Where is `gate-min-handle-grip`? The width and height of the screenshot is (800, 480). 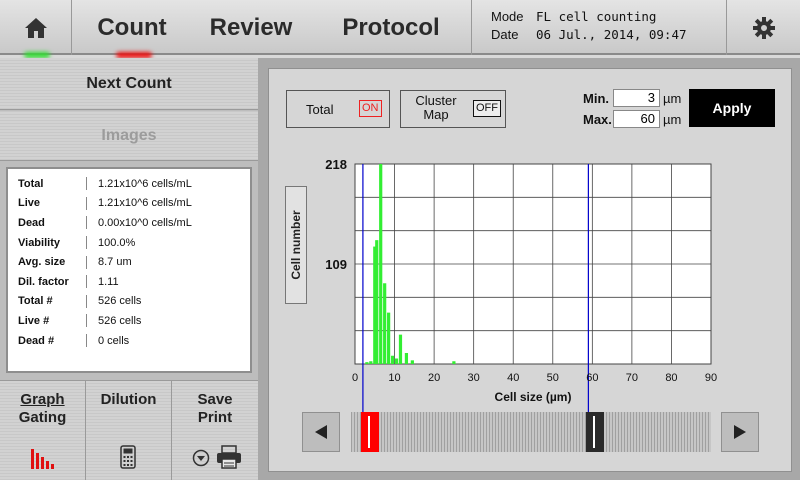 gate-min-handle-grip is located at coordinates (368, 432).